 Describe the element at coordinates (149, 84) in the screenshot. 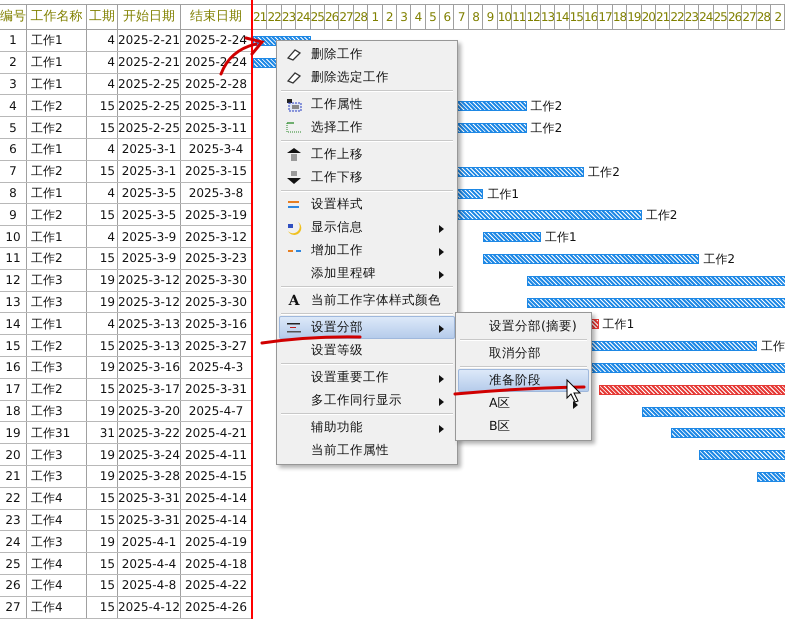

I see `table-cell: 2025-2-25` at that location.